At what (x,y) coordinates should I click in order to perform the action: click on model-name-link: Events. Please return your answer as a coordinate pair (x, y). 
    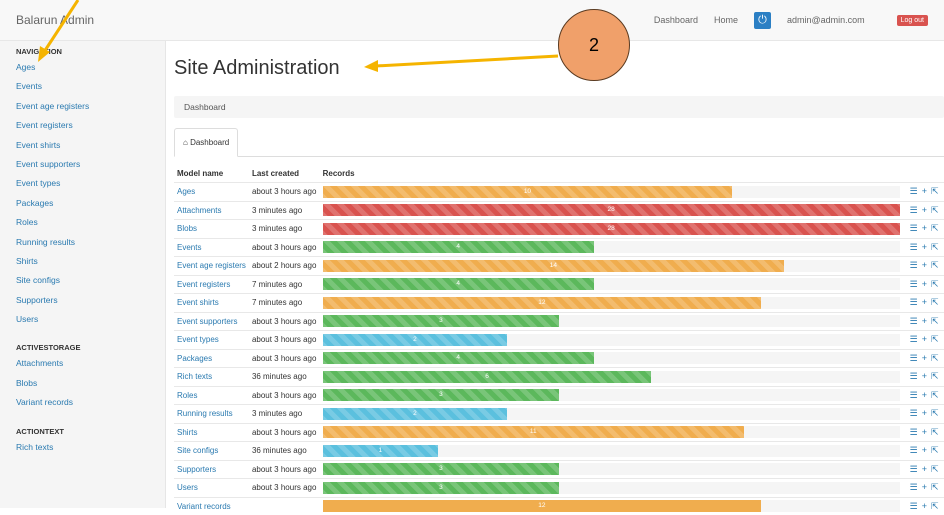
    Looking at the image, I should click on (211, 247).